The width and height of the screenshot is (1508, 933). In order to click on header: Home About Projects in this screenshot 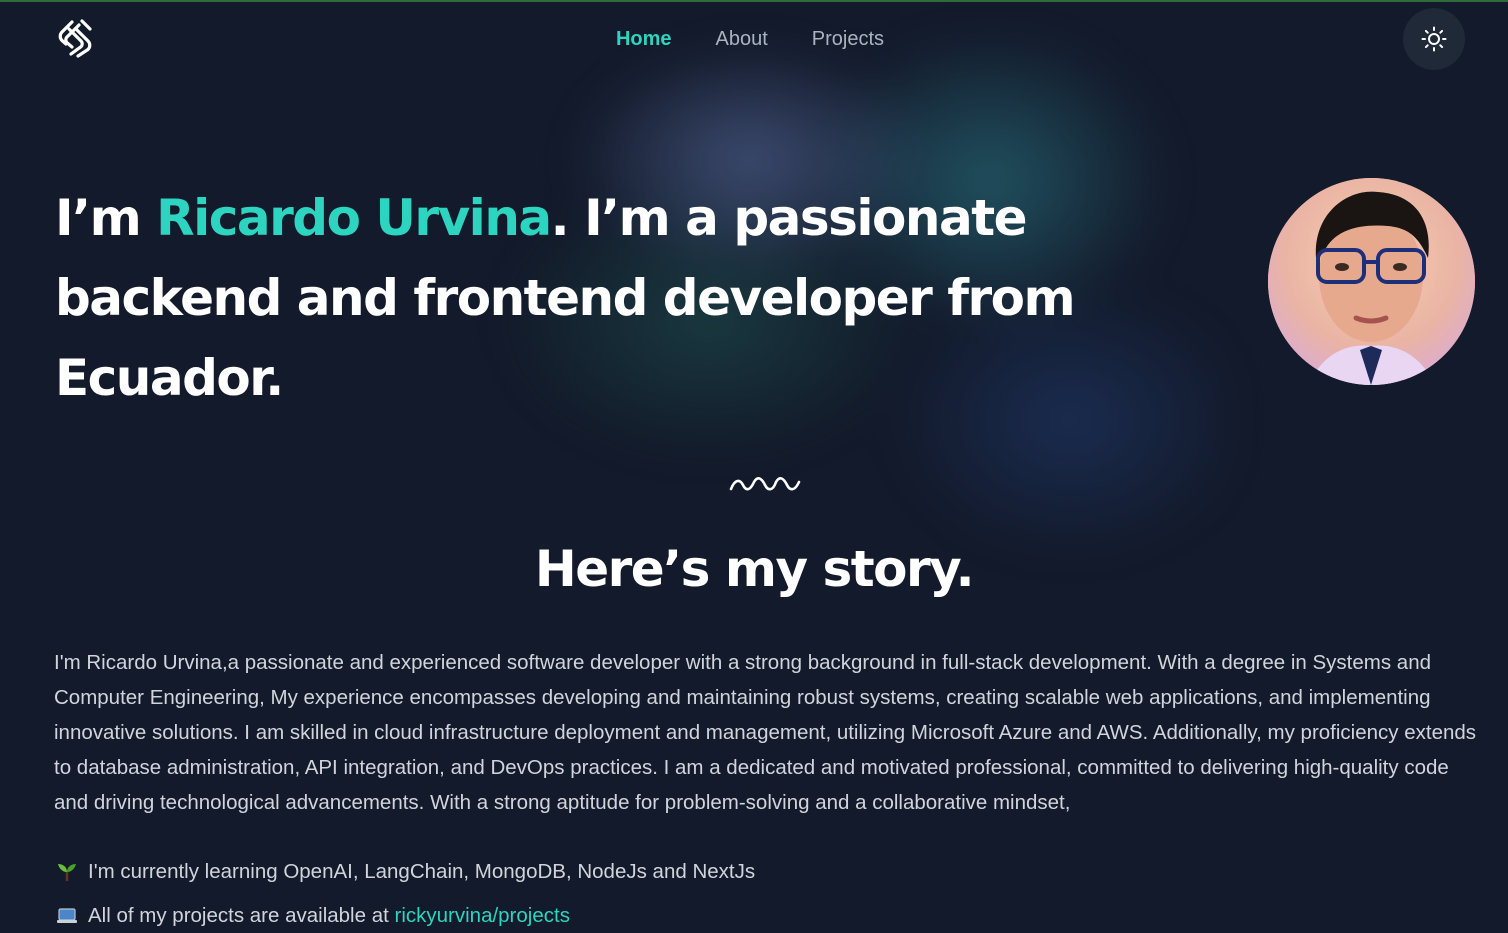, I will do `click(754, 39)`.